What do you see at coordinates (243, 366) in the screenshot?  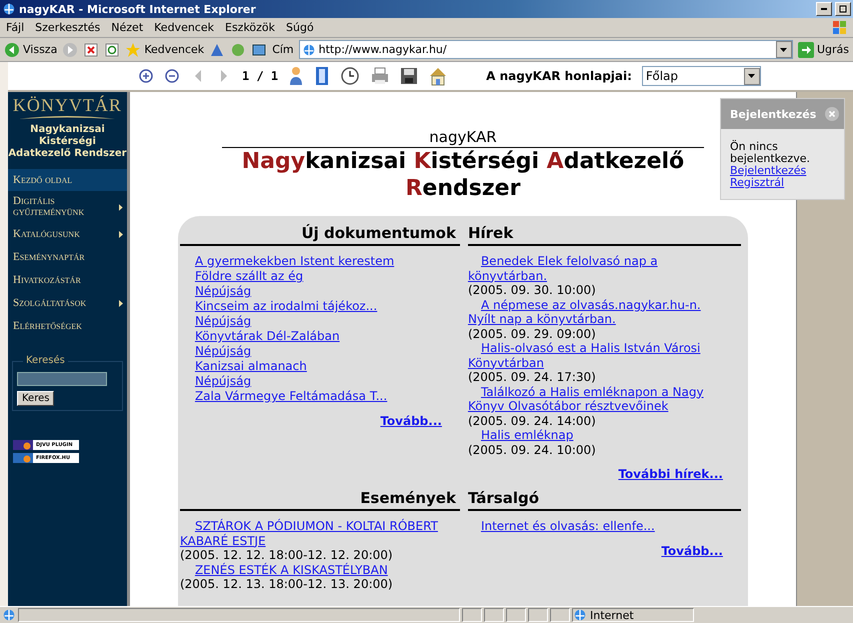 I see `document-link: Kanizsai almanach` at bounding box center [243, 366].